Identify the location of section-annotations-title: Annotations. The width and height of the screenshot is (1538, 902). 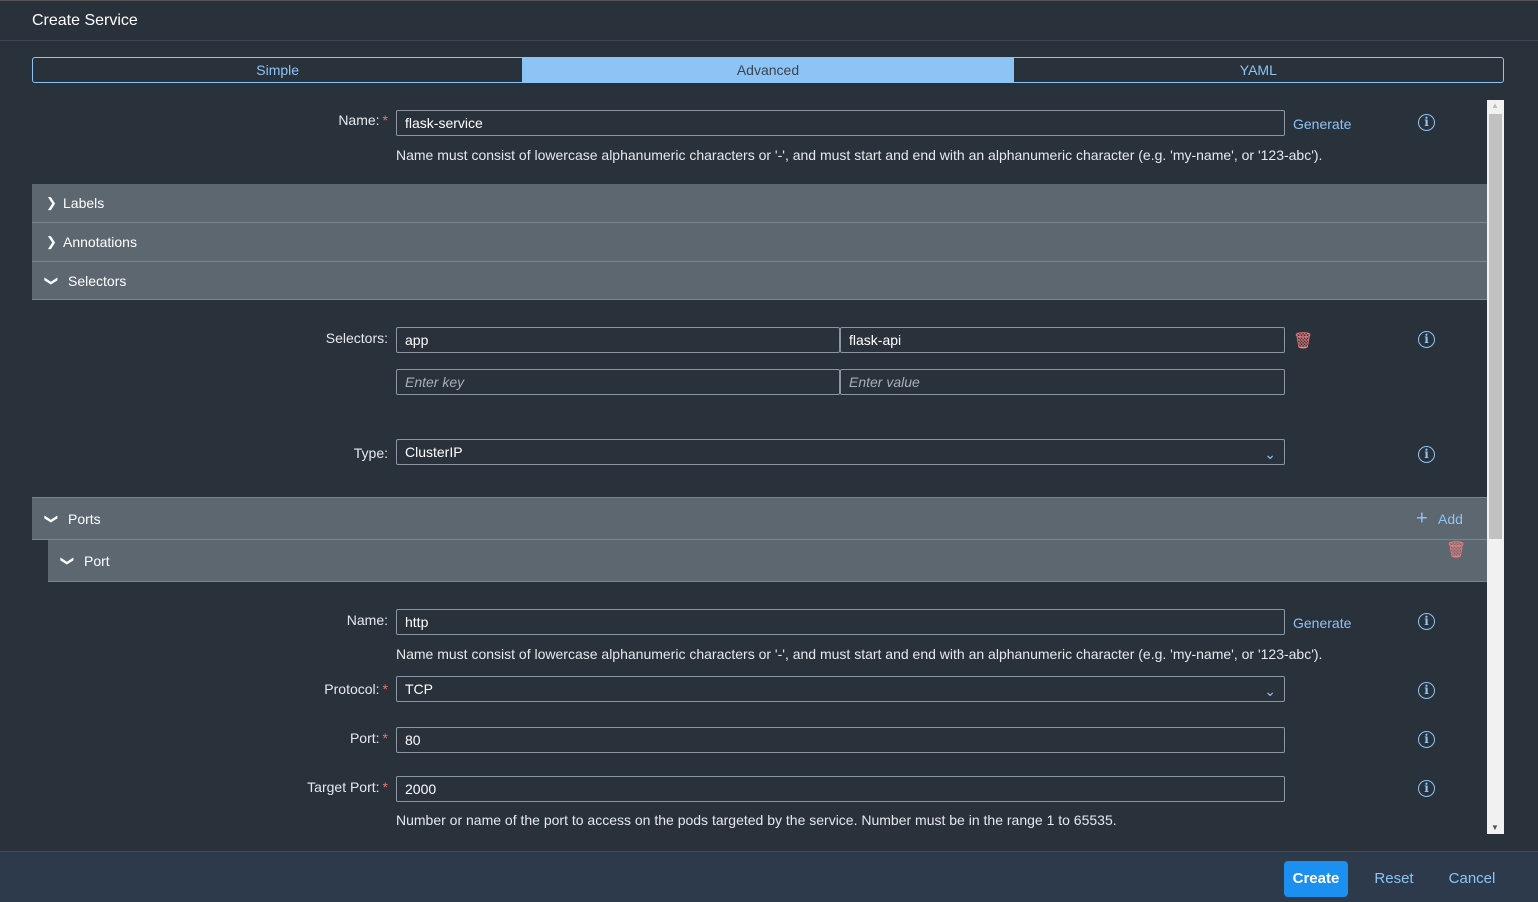
(100, 242).